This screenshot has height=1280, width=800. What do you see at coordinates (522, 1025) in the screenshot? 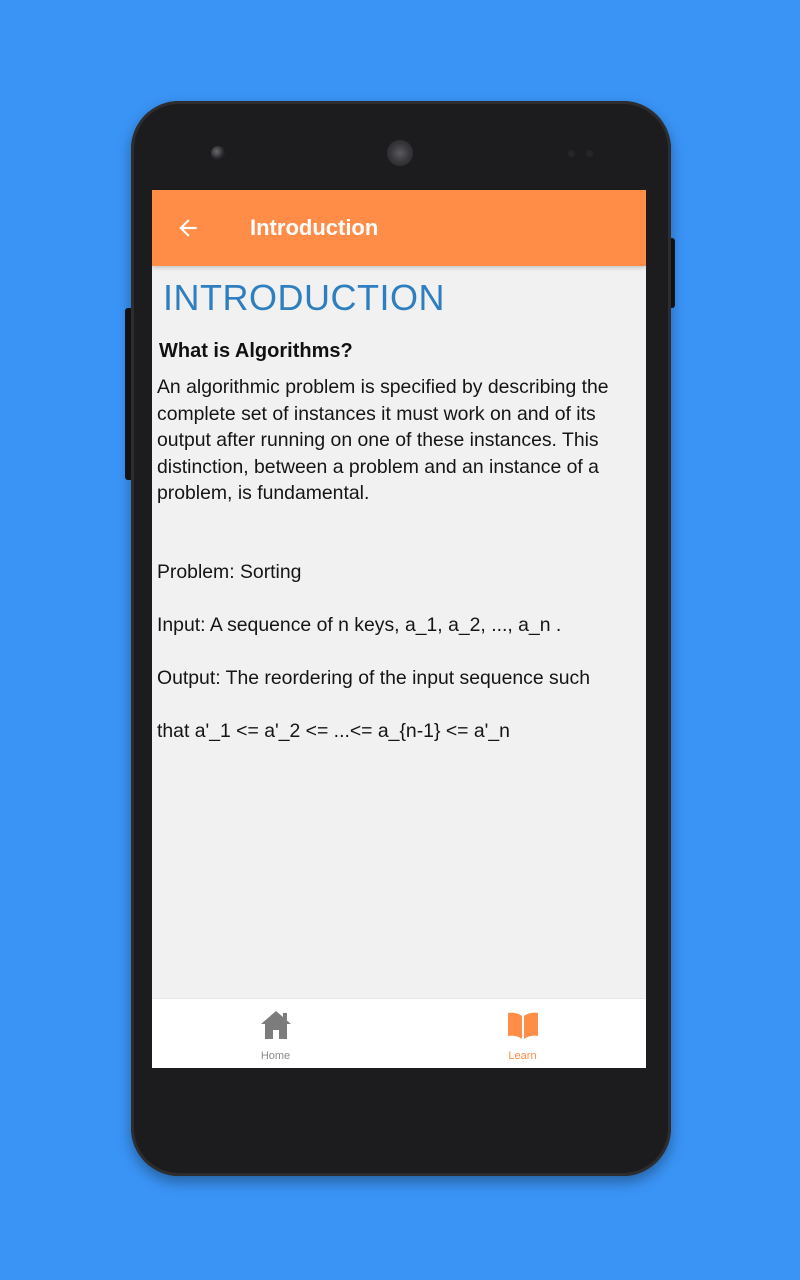
I see `book-icon` at bounding box center [522, 1025].